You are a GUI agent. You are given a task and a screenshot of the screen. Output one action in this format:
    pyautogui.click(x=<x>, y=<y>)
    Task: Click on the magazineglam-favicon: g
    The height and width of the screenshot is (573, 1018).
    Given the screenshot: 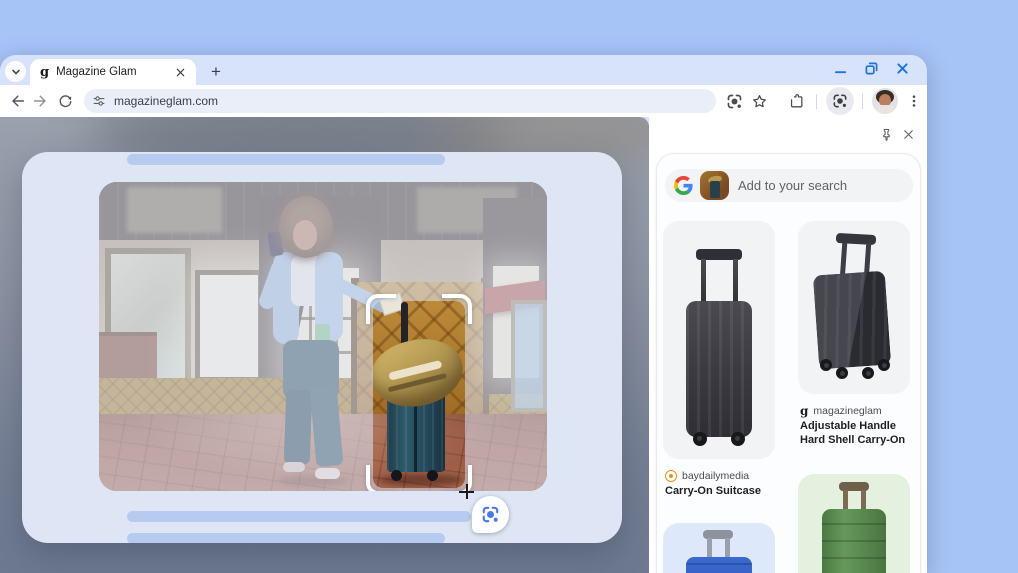 What is the action you would take?
    pyautogui.click(x=804, y=411)
    